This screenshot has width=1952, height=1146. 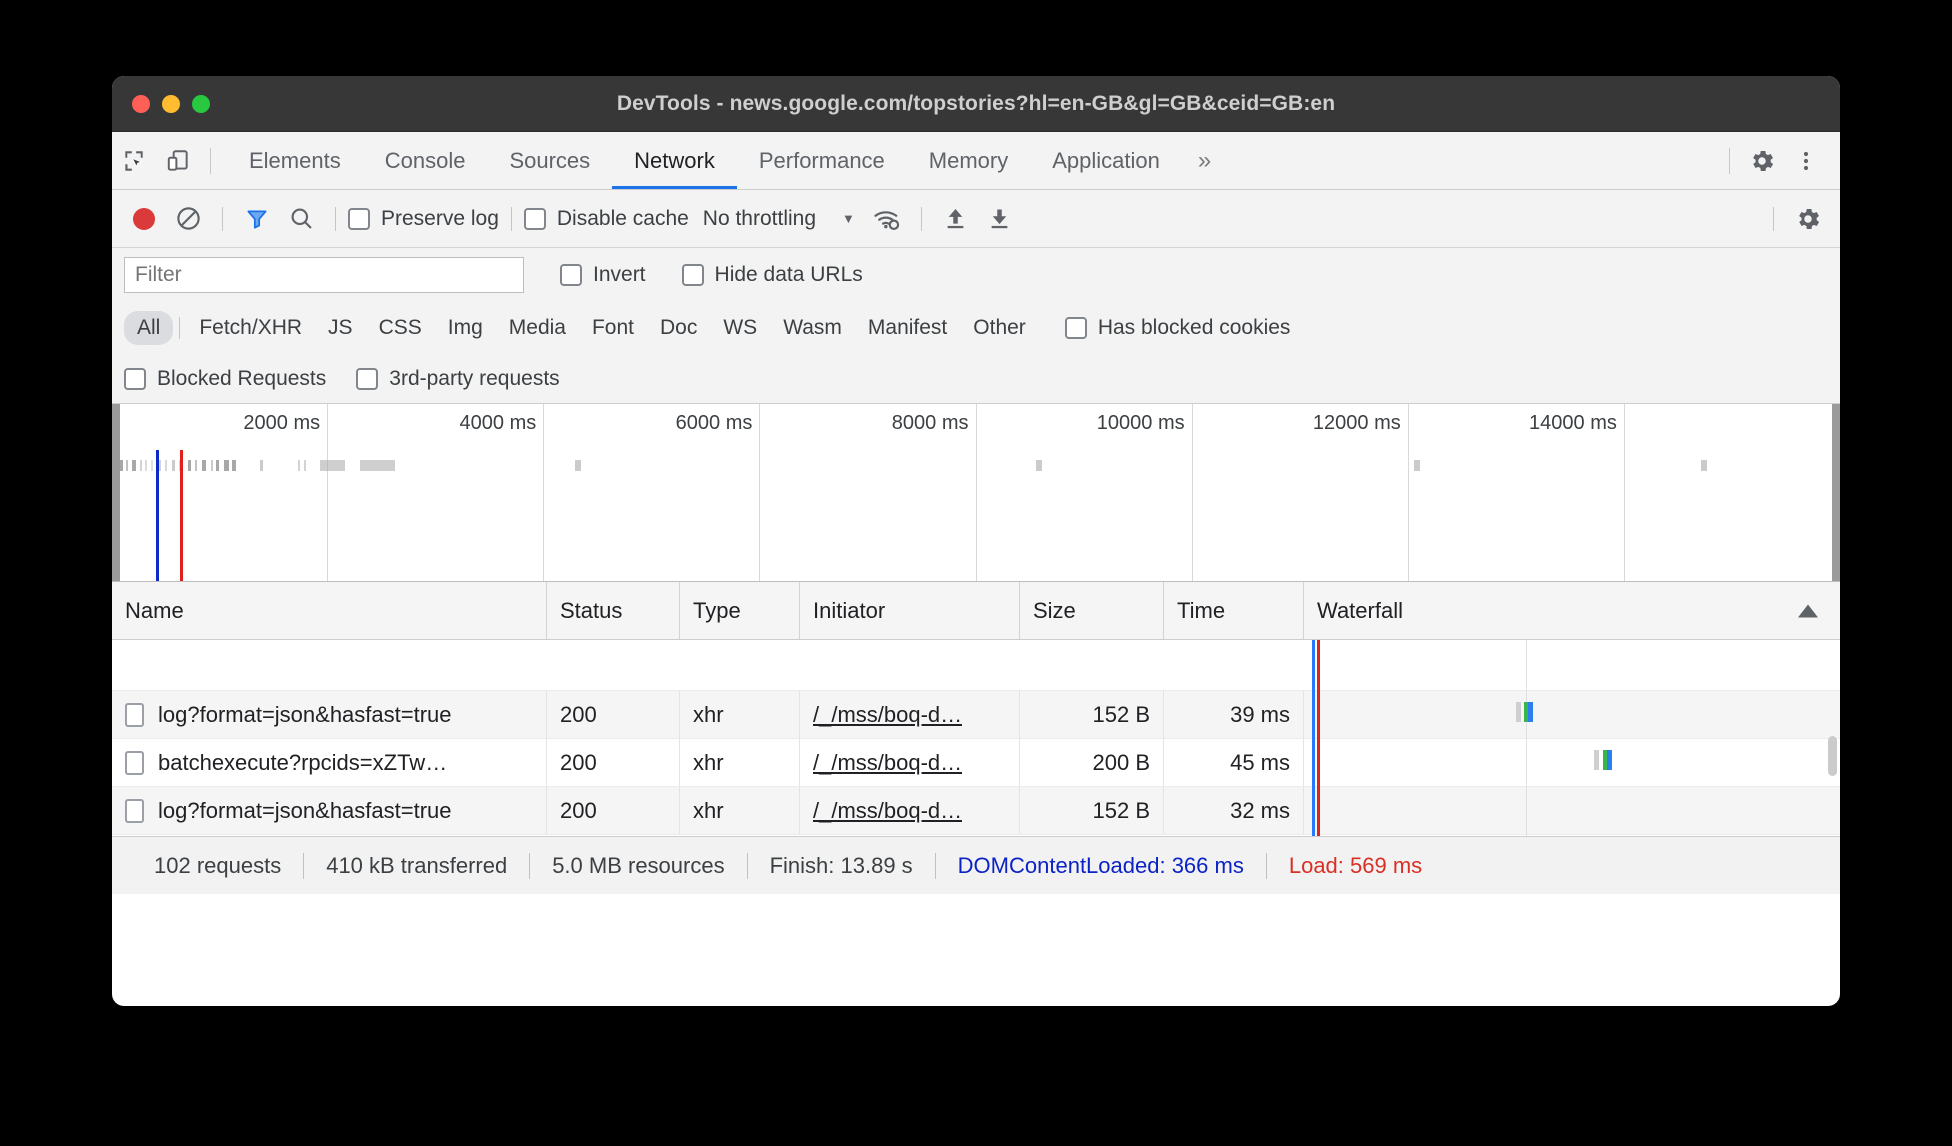 What do you see at coordinates (157, 515) in the screenshot?
I see `overview-dom-content-loaded-line` at bounding box center [157, 515].